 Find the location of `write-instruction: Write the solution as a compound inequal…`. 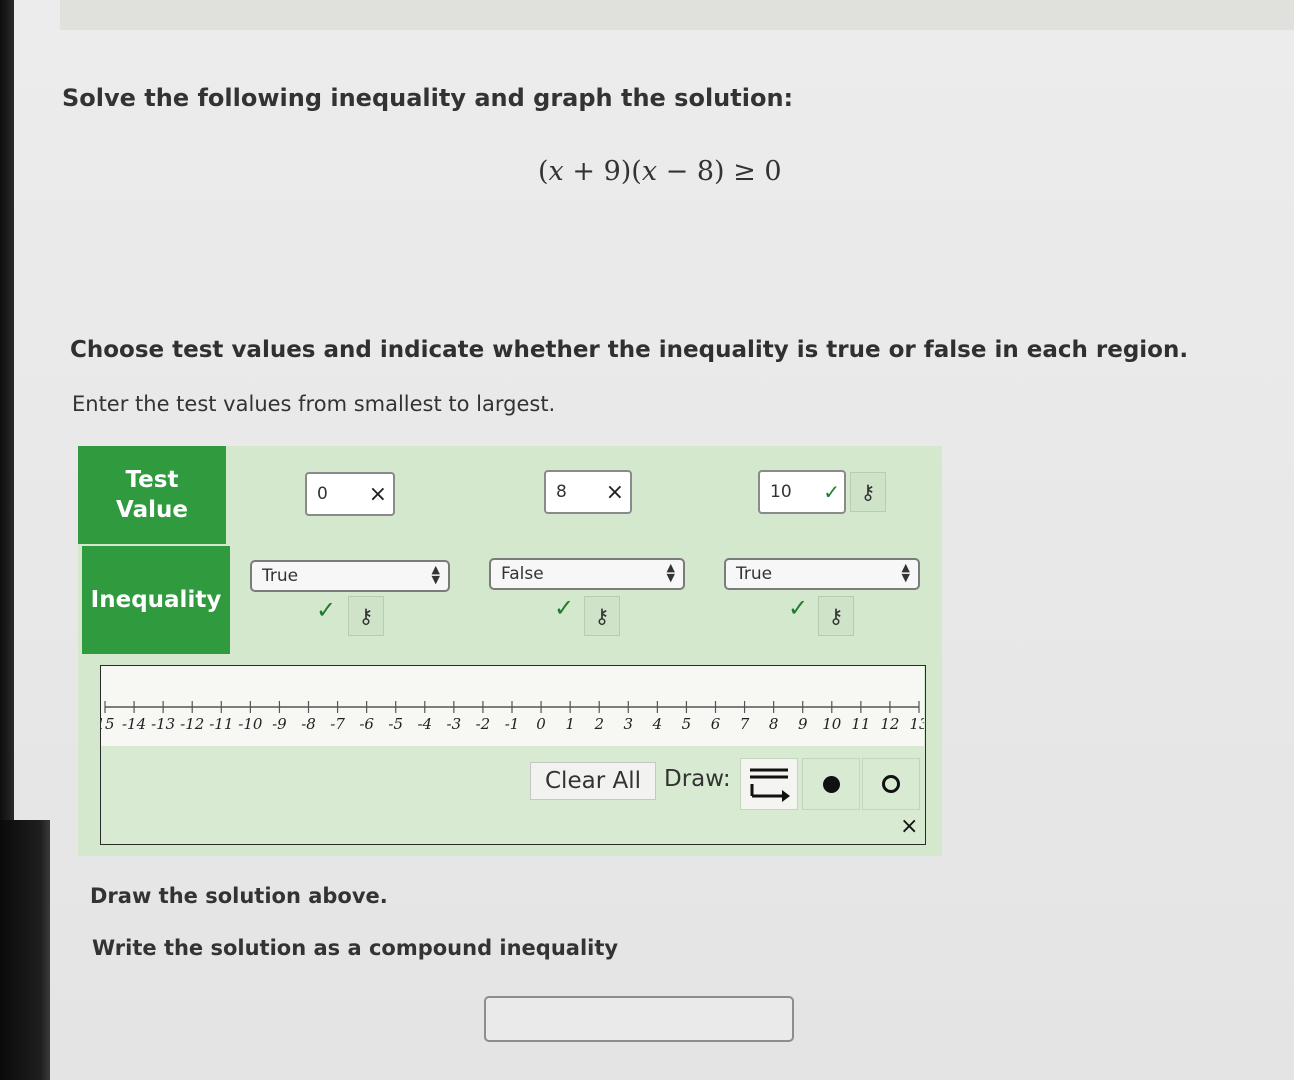

write-instruction: Write the solution as a compound inequal… is located at coordinates (355, 948).